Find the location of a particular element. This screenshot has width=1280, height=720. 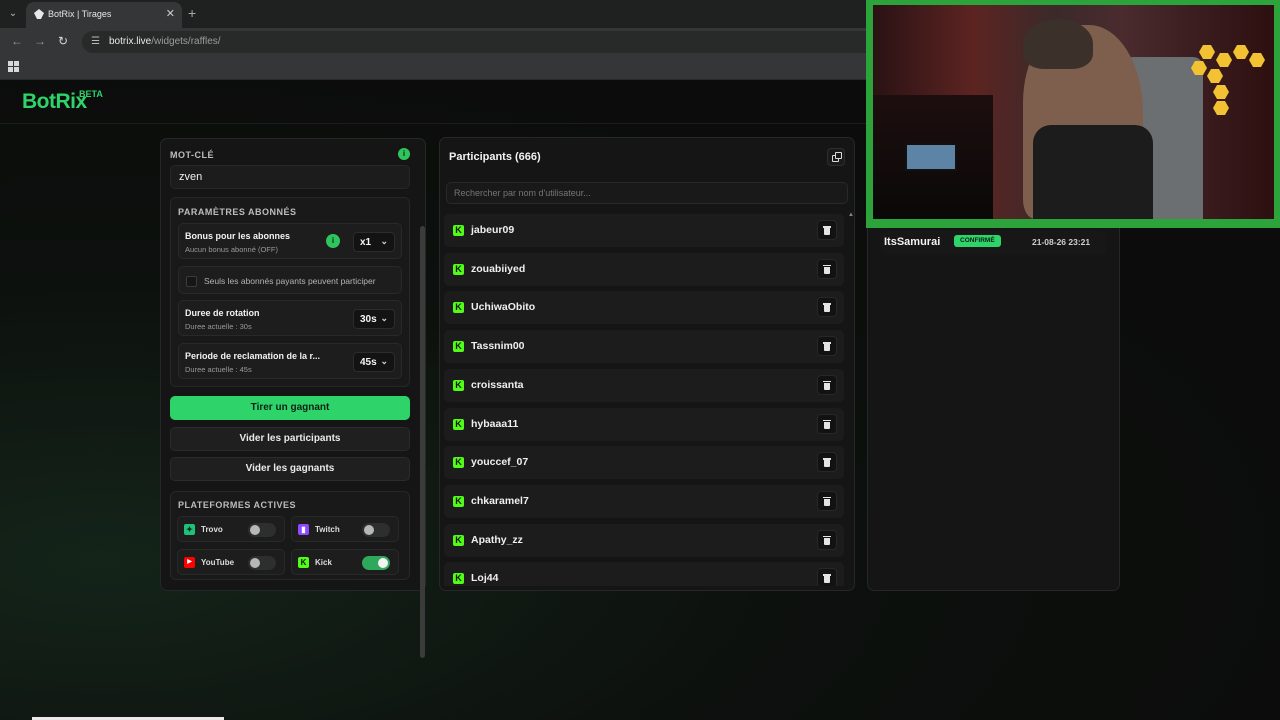

scroll-up-arrow-icon: ▲ is located at coordinates (851, 215).